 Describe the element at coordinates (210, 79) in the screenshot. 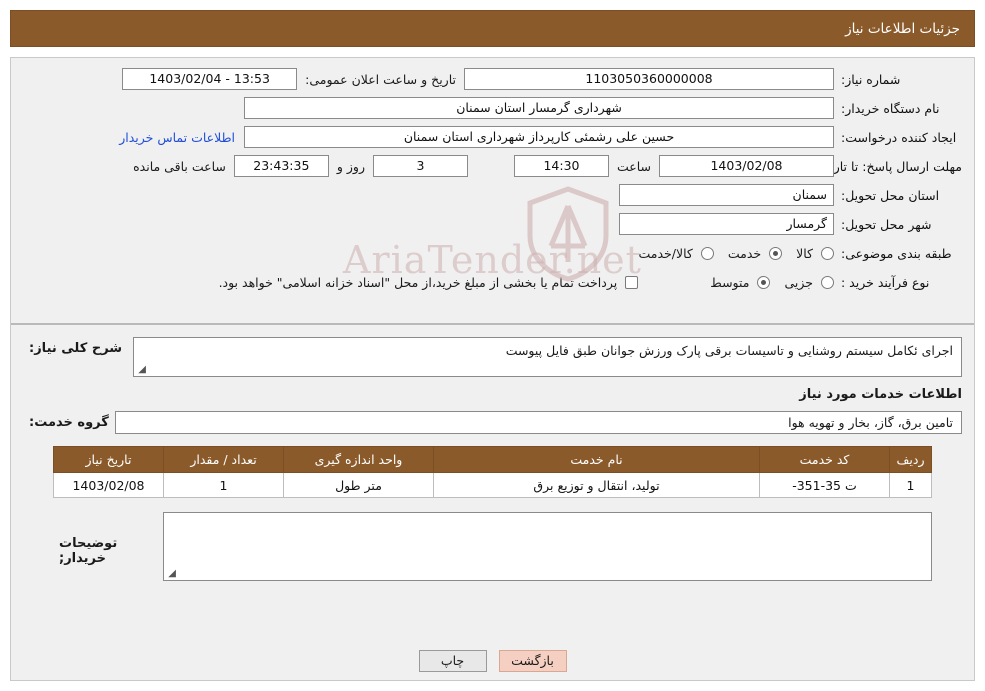

I see `public-announce-value: 13:53 - 1403/02/04` at that location.